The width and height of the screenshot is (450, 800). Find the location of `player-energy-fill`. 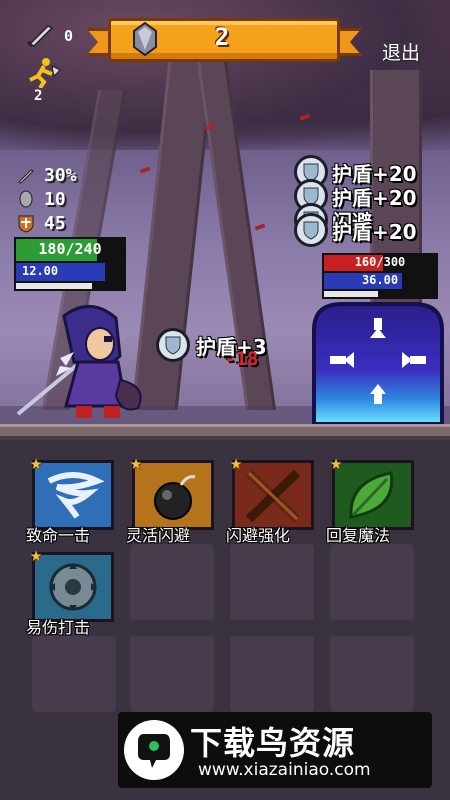

player-energy-fill is located at coordinates (54, 286).